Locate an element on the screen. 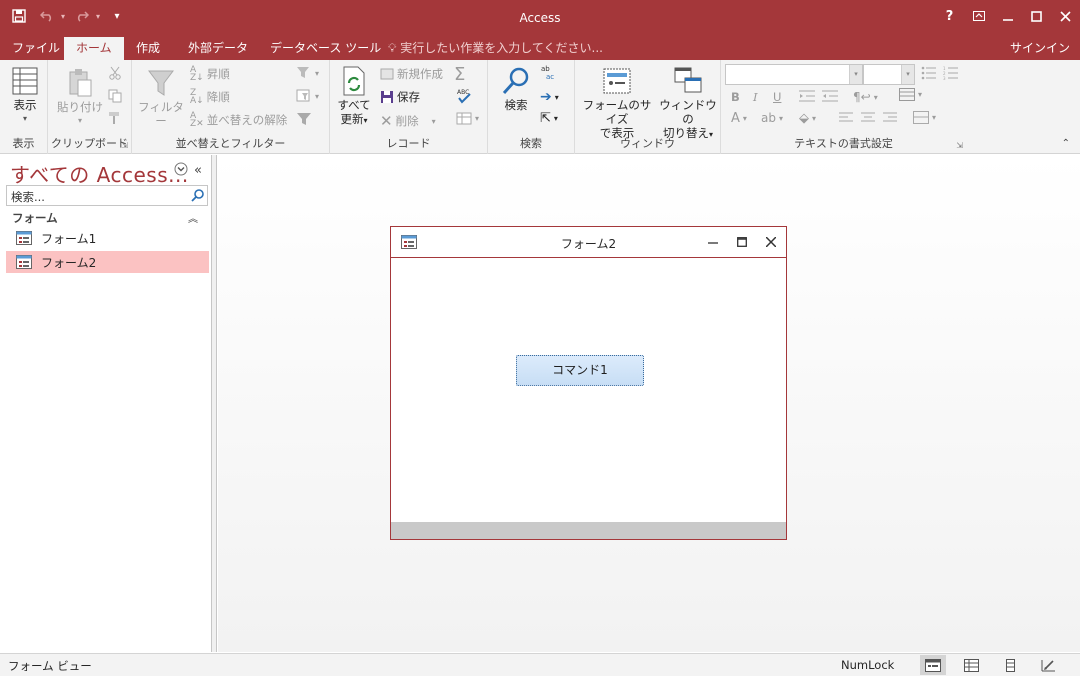  tab-external-data: 外部データ is located at coordinates (218, 48).